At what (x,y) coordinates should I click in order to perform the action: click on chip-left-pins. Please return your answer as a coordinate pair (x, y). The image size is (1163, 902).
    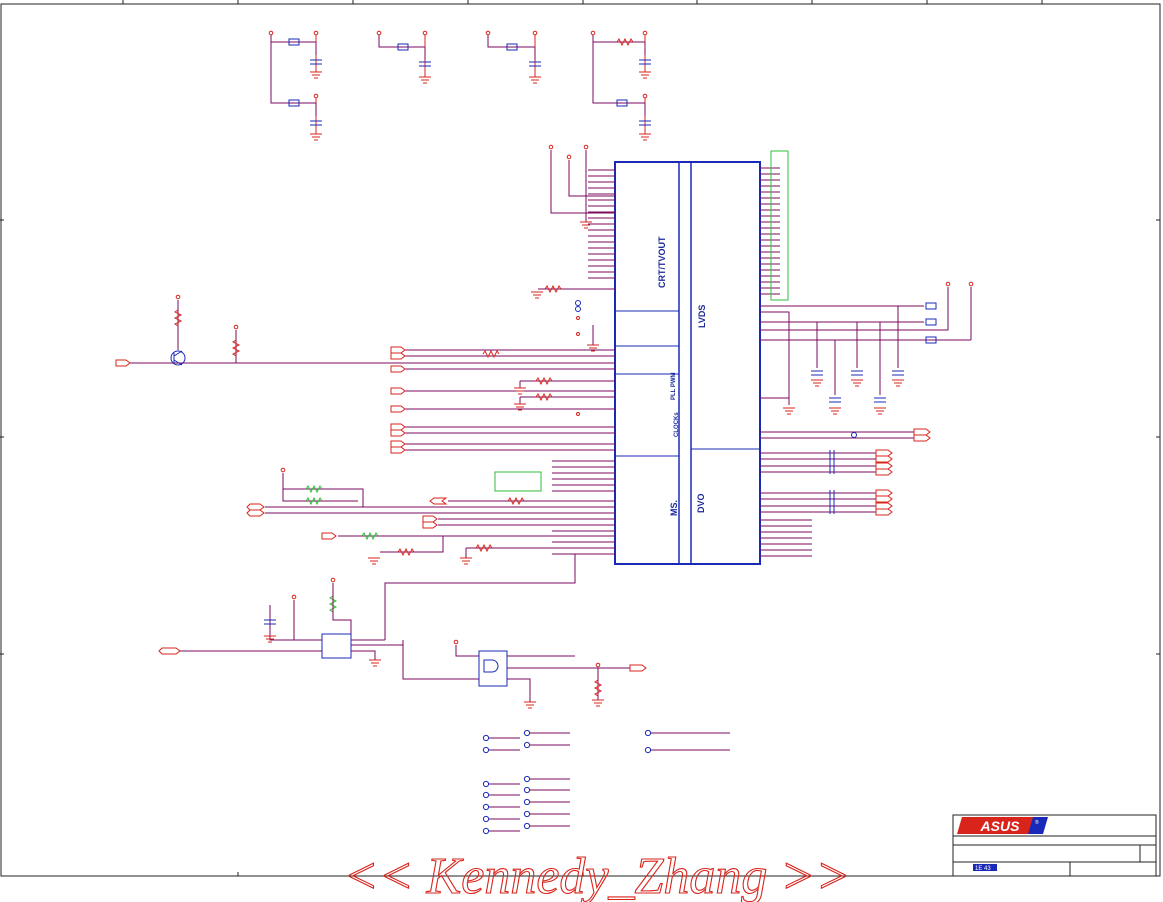
    Looking at the image, I should click on (601, 224).